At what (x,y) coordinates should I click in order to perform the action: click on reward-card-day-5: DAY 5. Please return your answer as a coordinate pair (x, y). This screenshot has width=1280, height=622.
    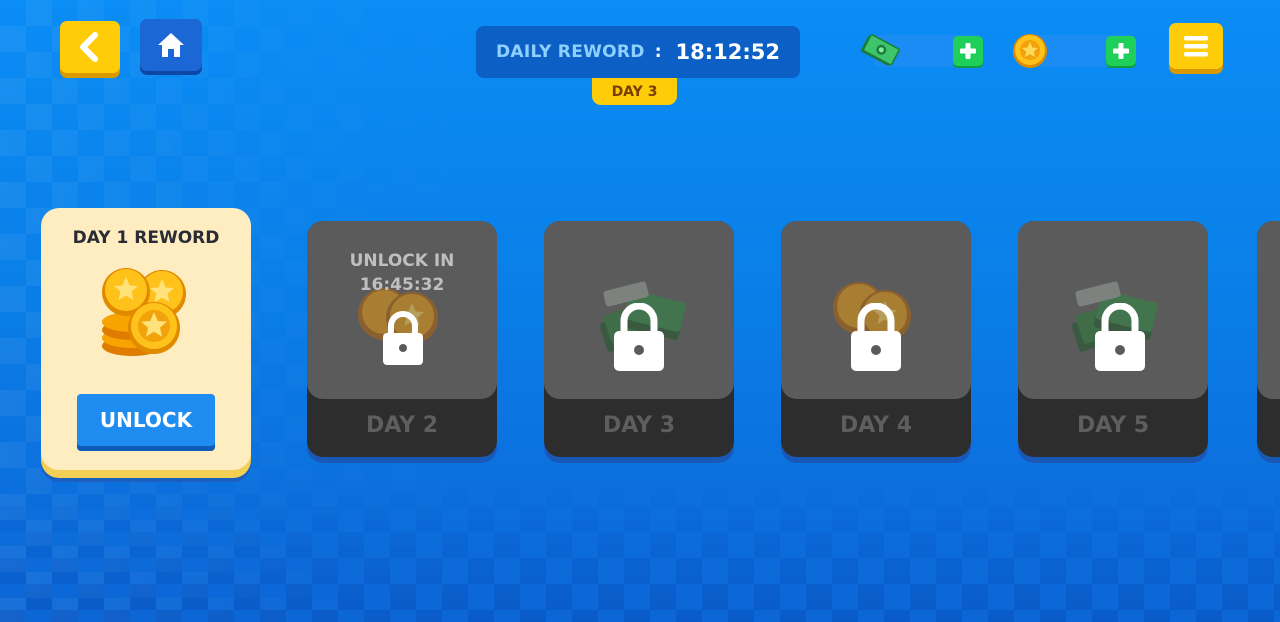
    Looking at the image, I should click on (1113, 339).